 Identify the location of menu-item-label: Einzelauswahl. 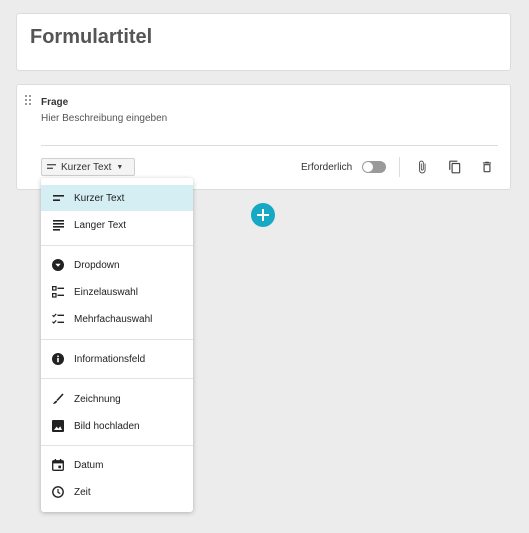
(106, 292).